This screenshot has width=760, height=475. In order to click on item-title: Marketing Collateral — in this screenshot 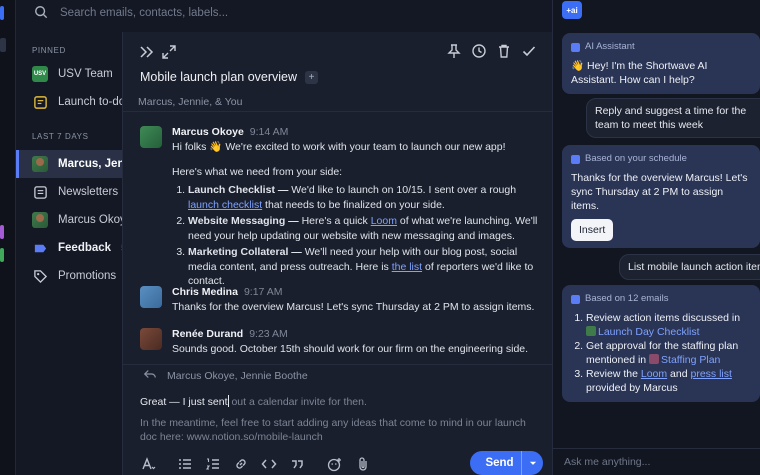, I will do `click(245, 252)`.